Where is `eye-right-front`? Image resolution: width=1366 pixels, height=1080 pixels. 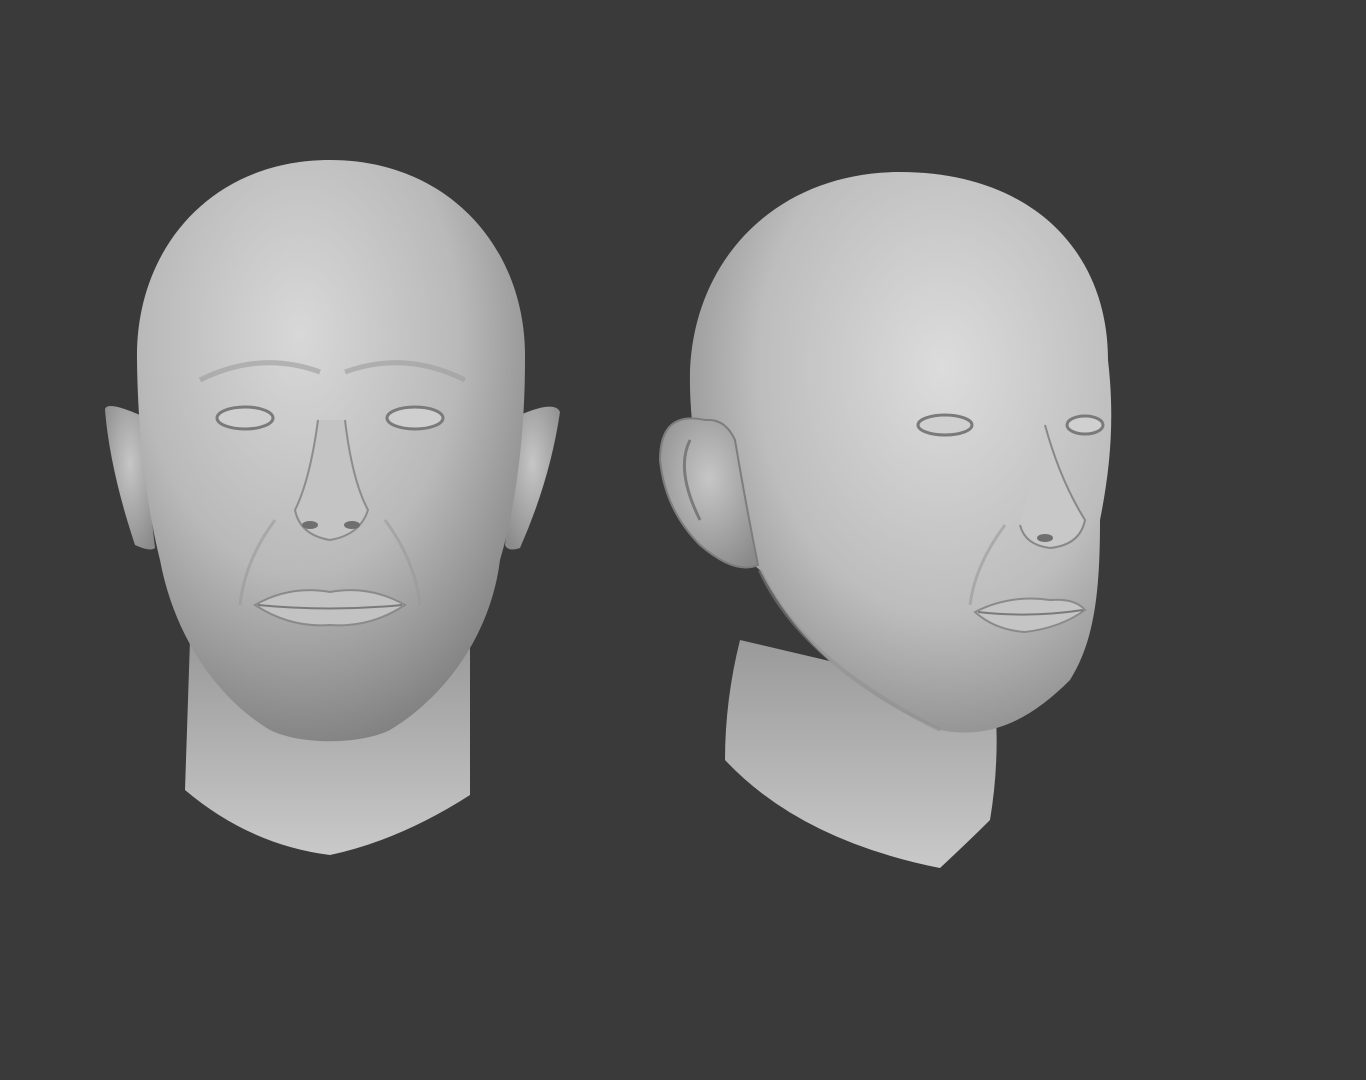 eye-right-front is located at coordinates (415, 418).